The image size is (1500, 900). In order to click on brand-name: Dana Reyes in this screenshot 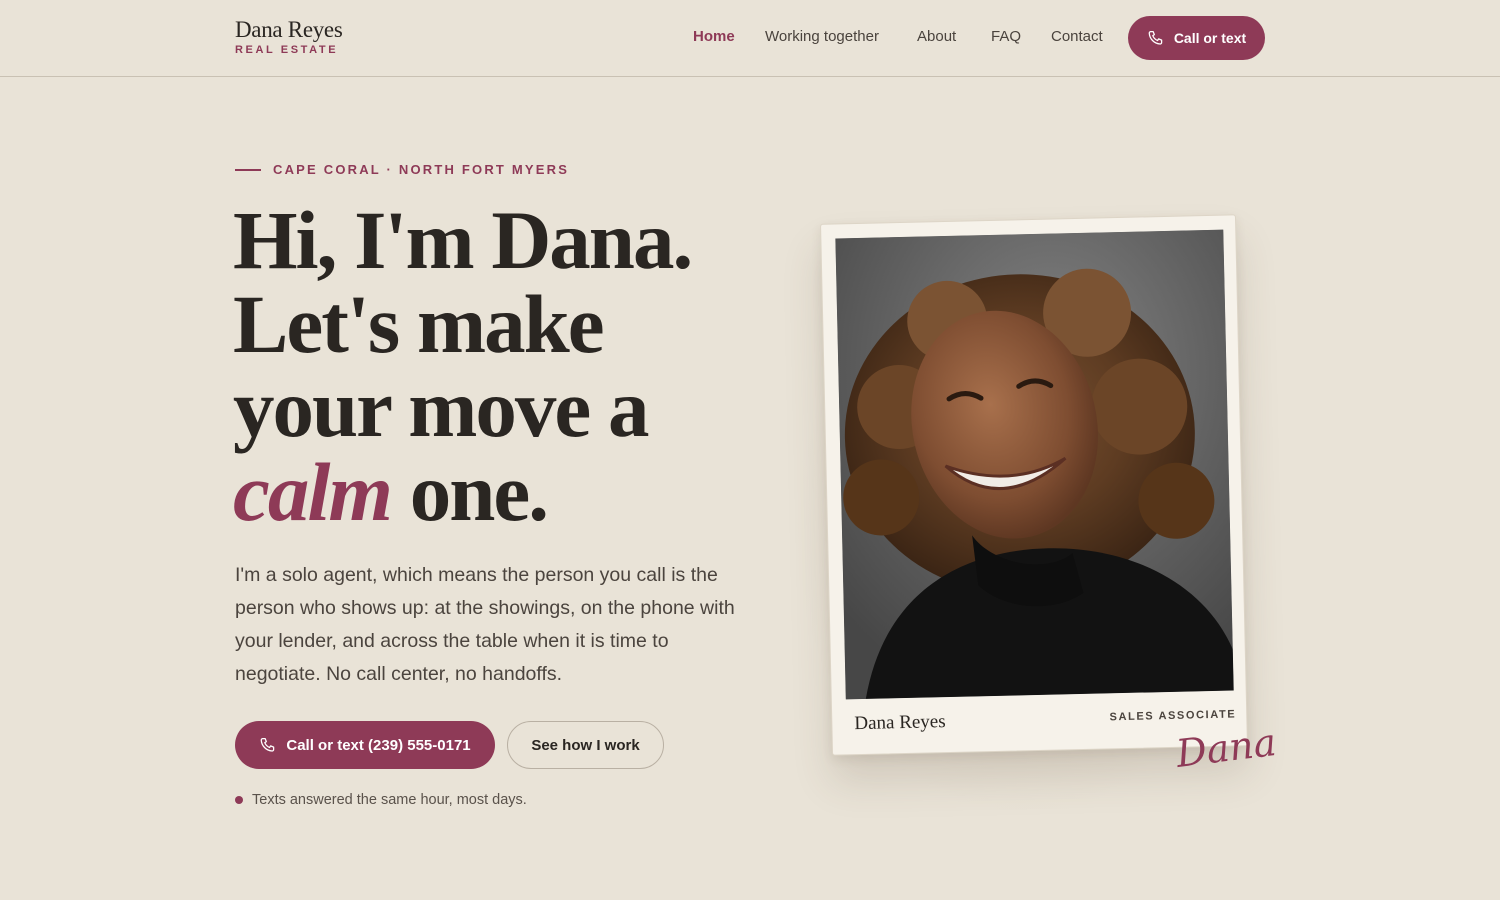, I will do `click(289, 29)`.